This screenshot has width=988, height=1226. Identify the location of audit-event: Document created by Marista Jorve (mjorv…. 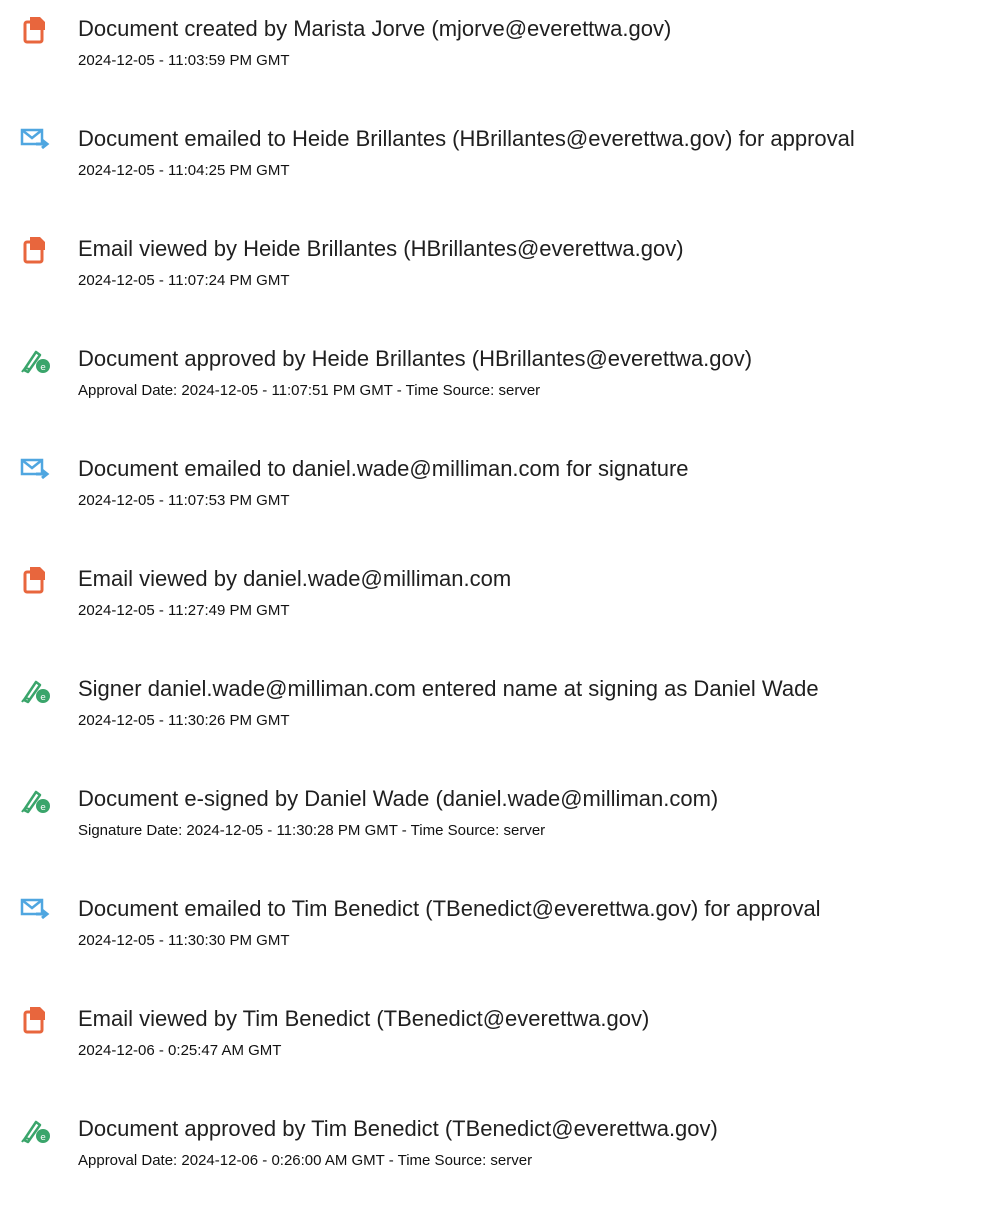
(494, 59).